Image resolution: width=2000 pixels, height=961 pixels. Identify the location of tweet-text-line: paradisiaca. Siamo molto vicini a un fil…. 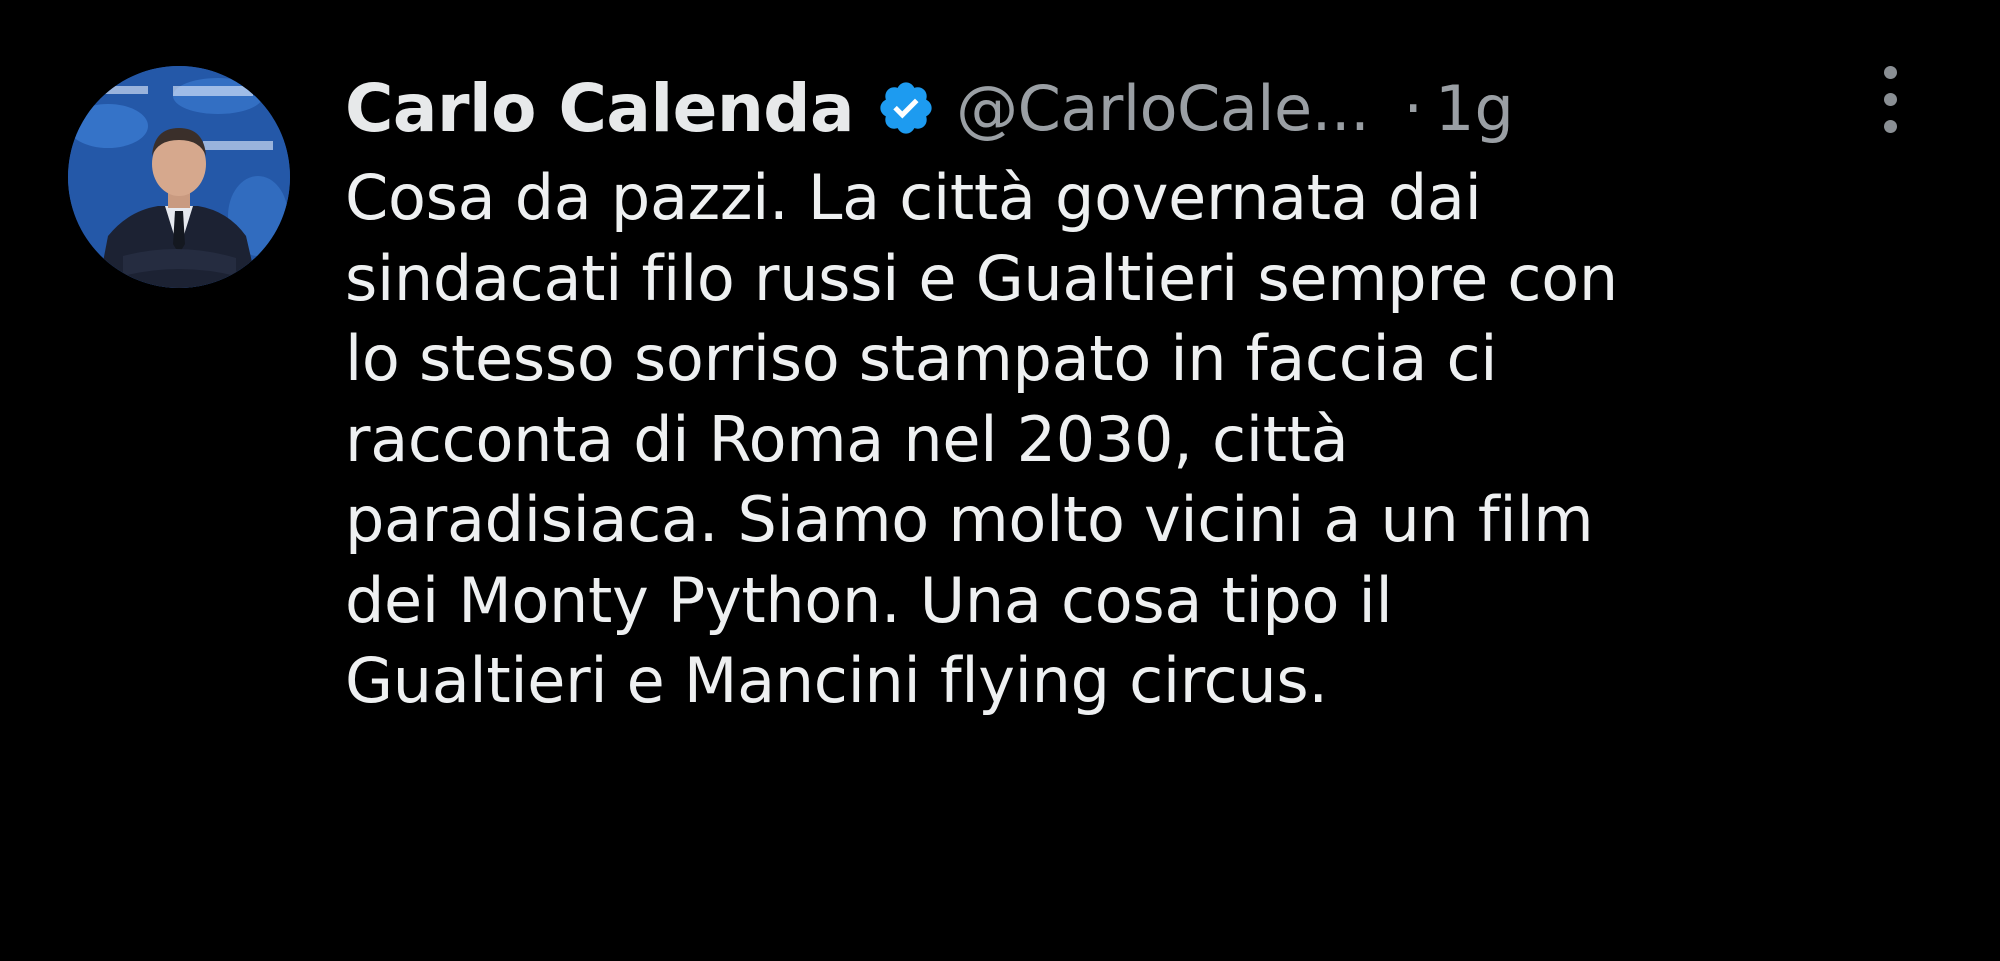
(969, 519).